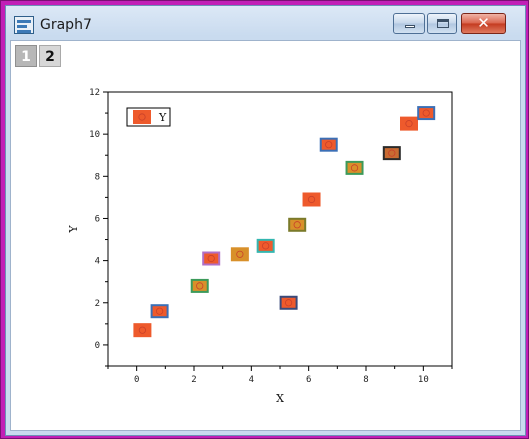 This screenshot has width=529, height=439. I want to click on maximize-button, so click(442, 23).